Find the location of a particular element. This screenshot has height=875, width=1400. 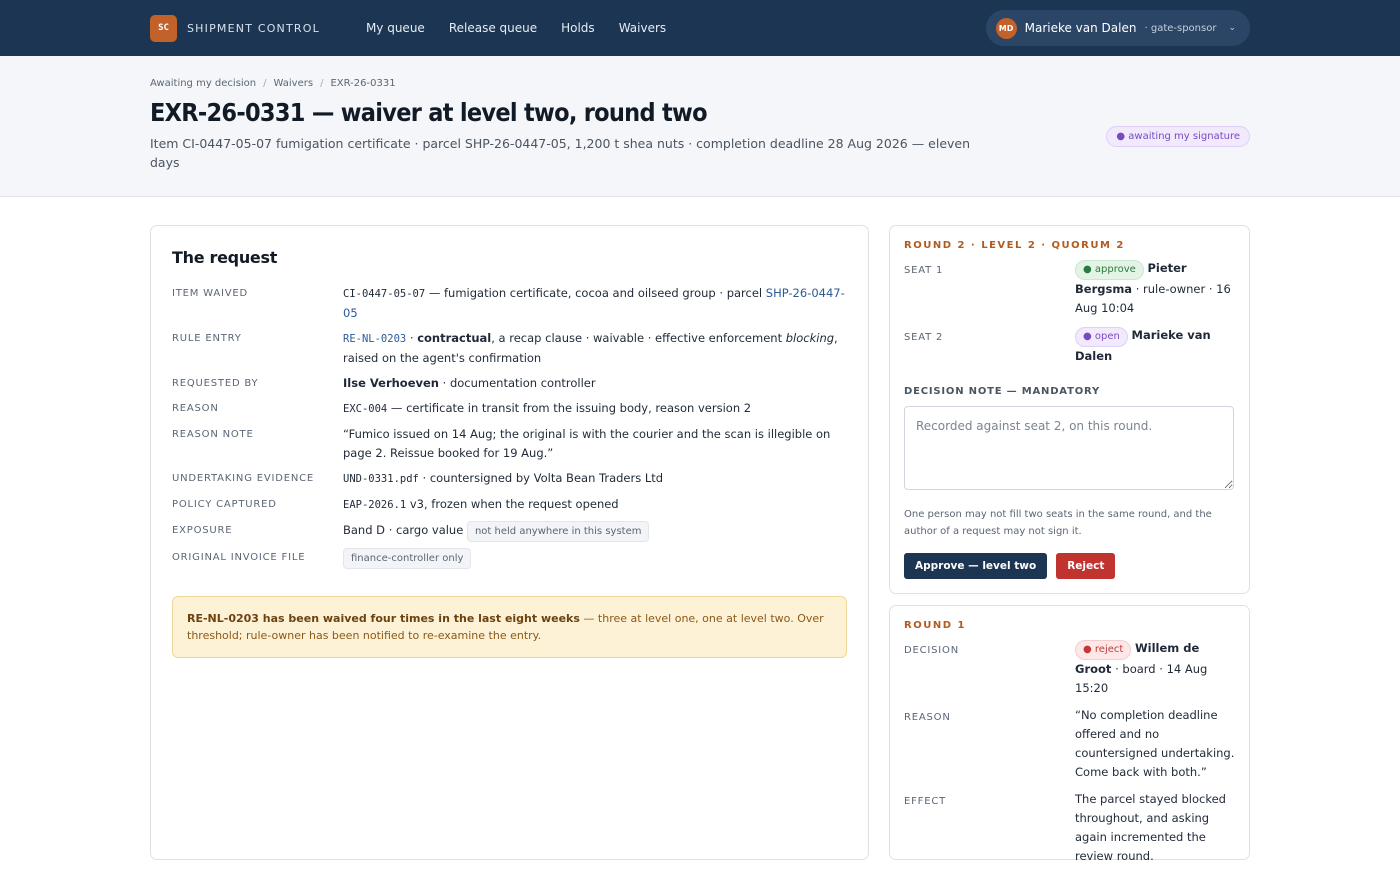

nav-my-queue: My queue is located at coordinates (395, 28).